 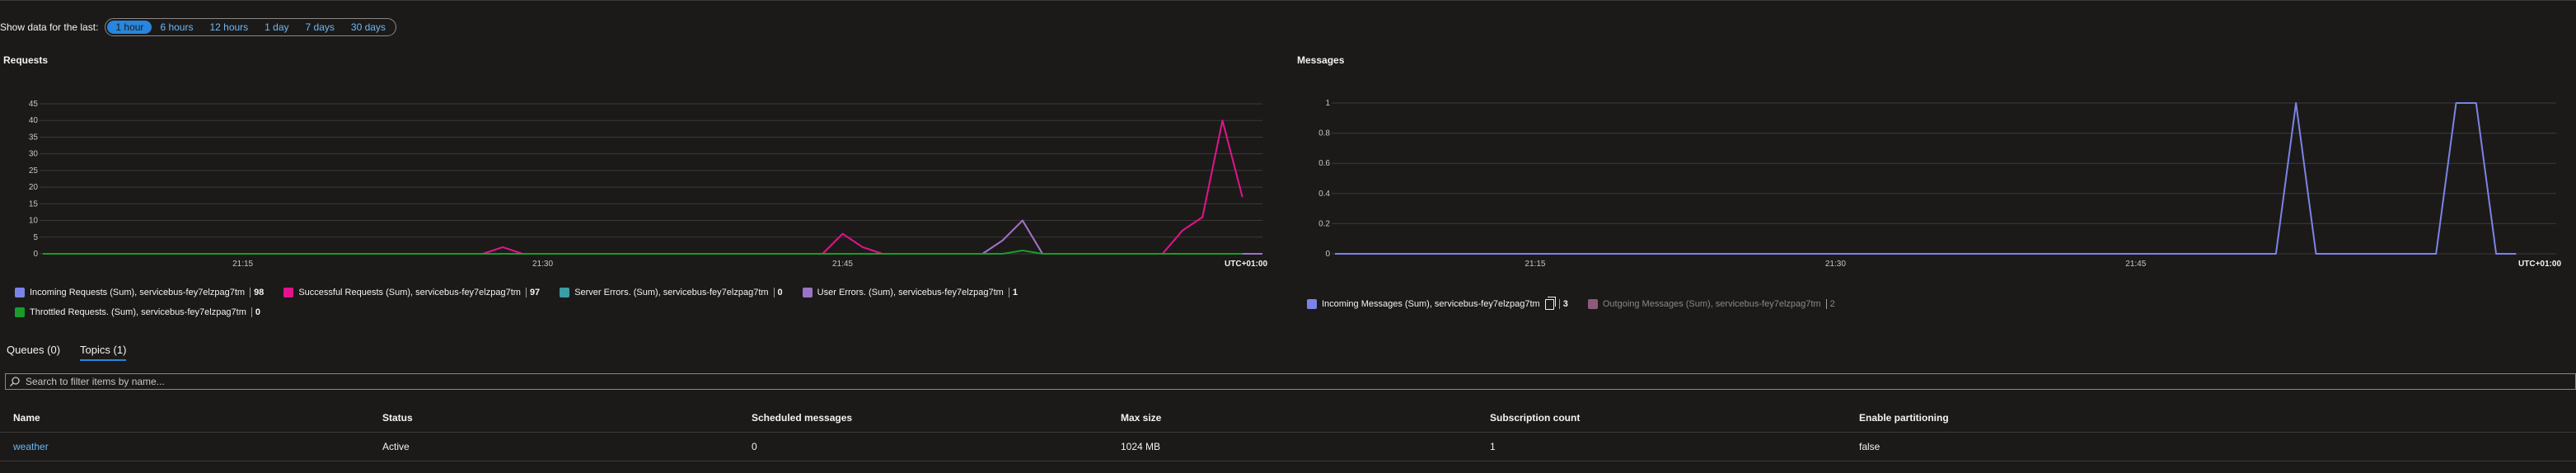 I want to click on cell-enable-partitioning: false, so click(x=1869, y=446).